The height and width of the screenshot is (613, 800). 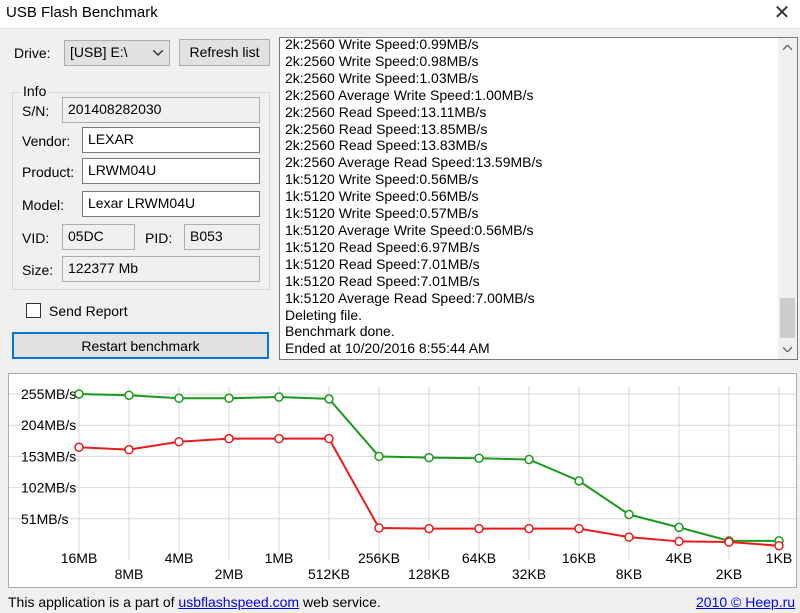 What do you see at coordinates (382, 77) in the screenshot?
I see `log-line: 2k:2560 Write Speed:1.03MB/s` at bounding box center [382, 77].